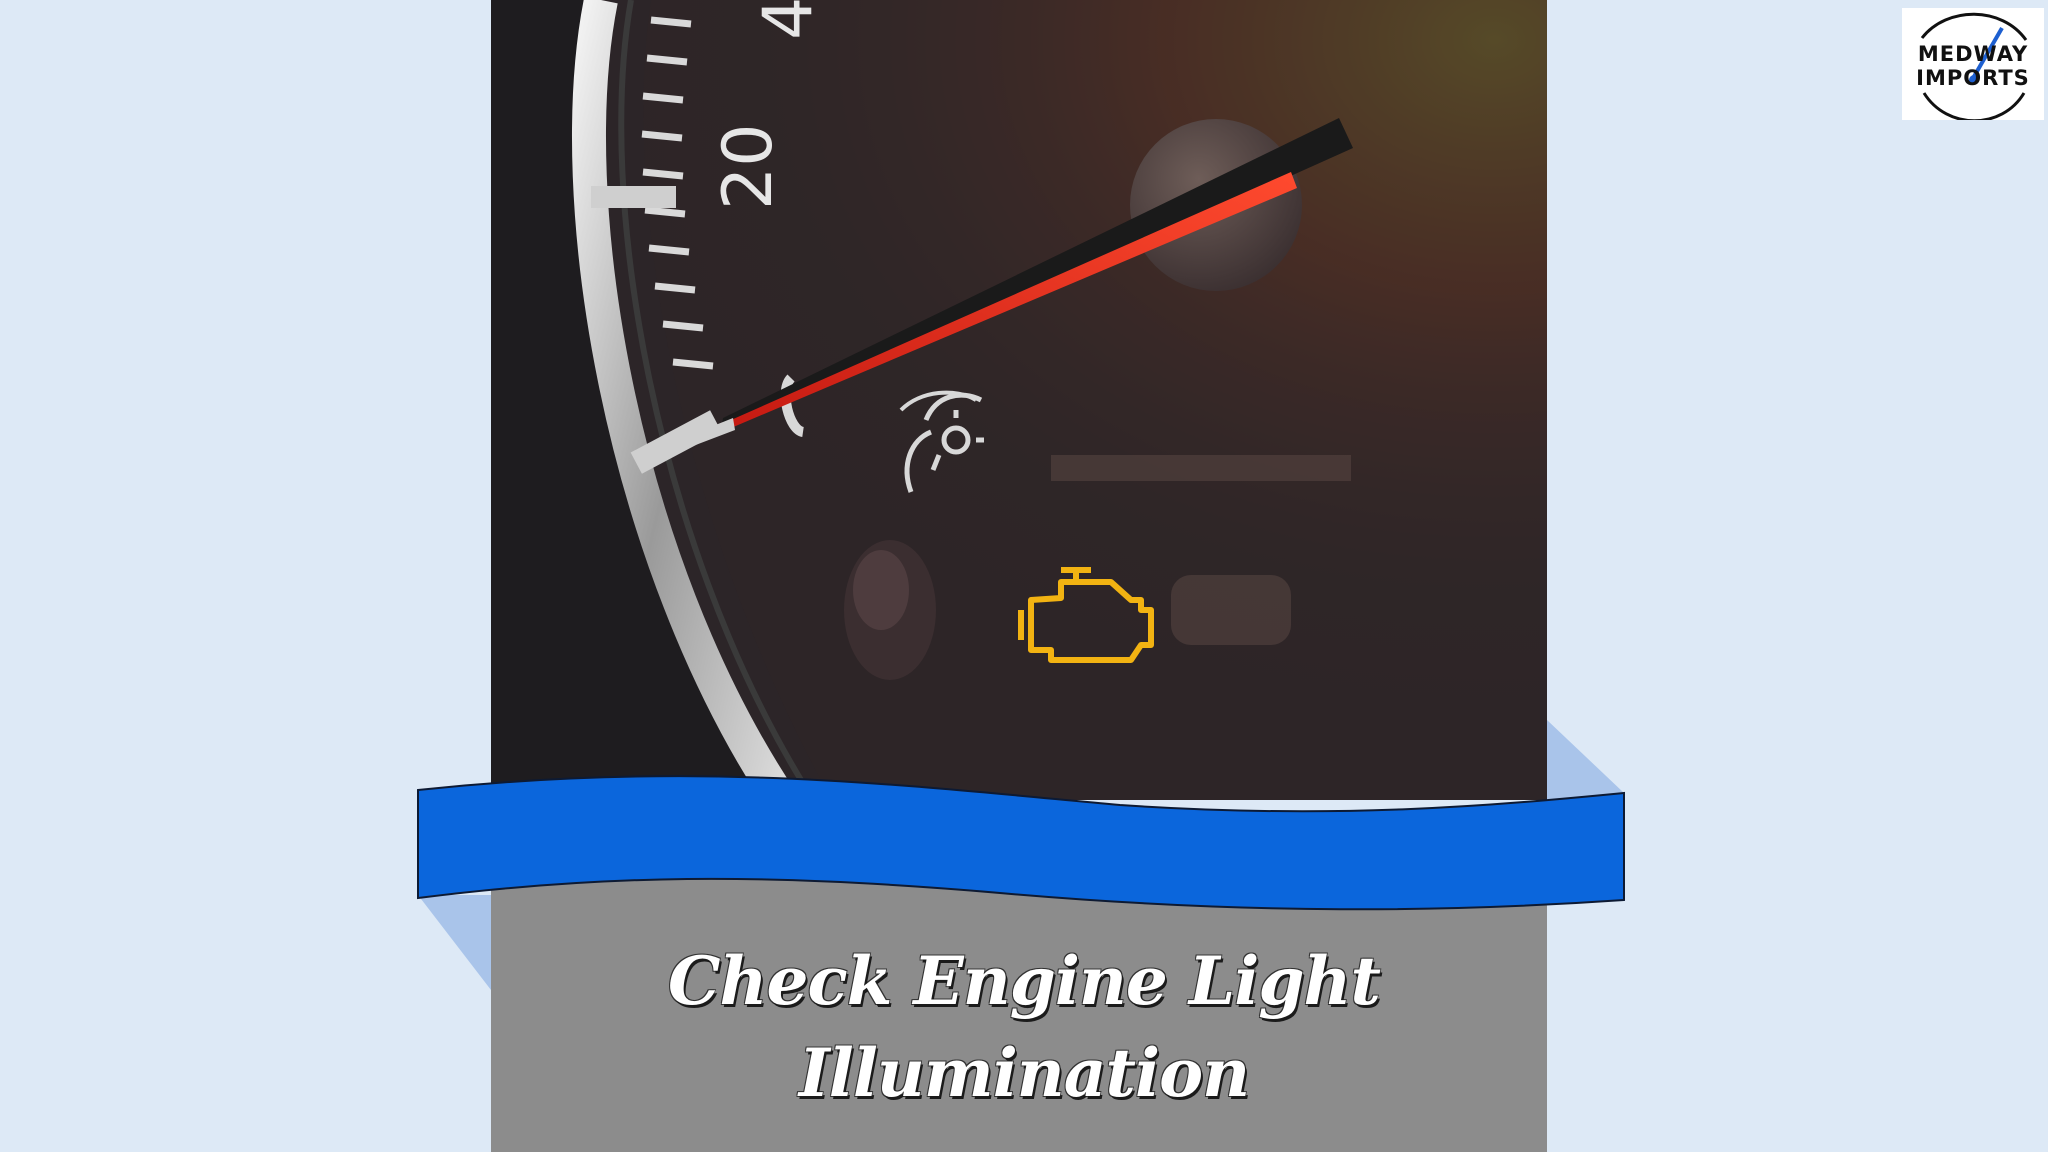 The height and width of the screenshot is (1152, 2048). What do you see at coordinates (788, 20) in the screenshot?
I see `gauge-number: 4` at bounding box center [788, 20].